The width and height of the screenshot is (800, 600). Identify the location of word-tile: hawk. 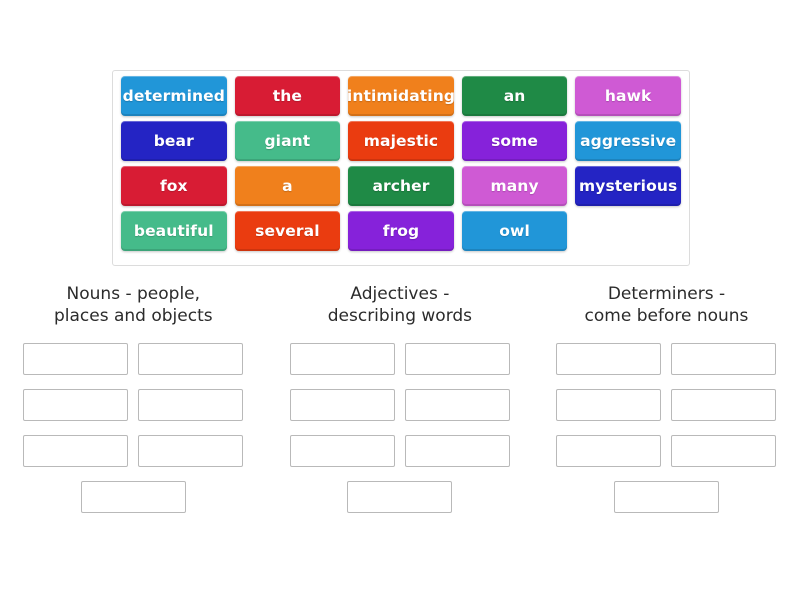
(628, 96).